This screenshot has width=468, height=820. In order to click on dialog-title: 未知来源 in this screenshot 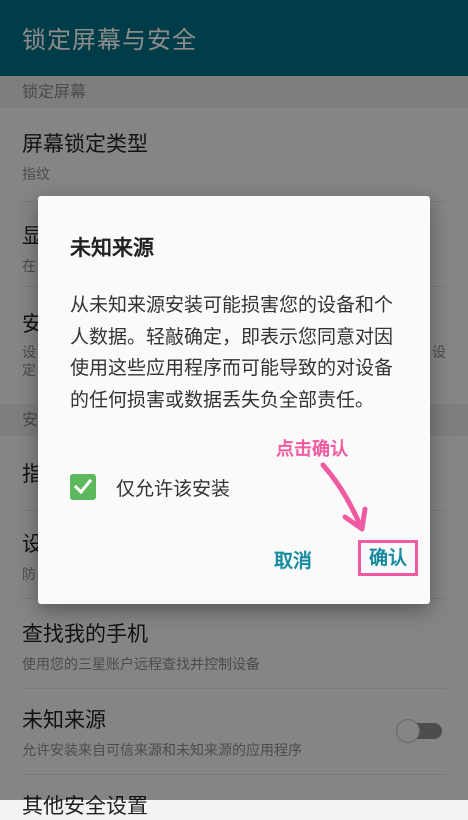, I will do `click(112, 248)`.